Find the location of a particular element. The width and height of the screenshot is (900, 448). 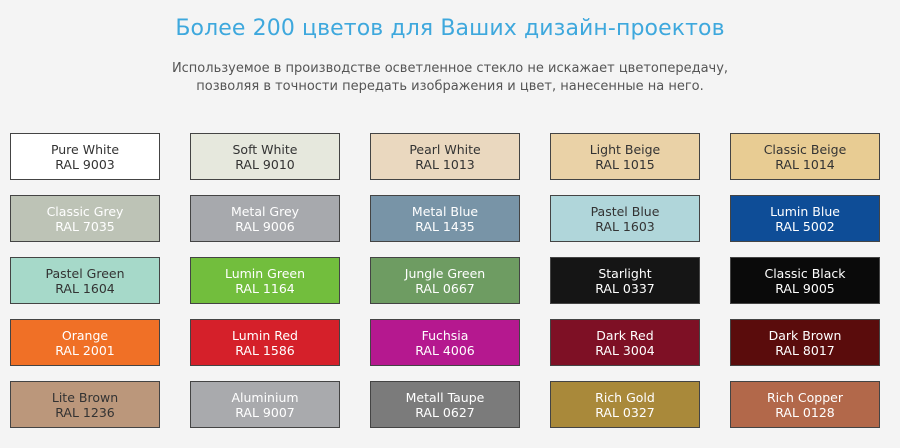

color-swatch: Lumin Blue RAL 5002 is located at coordinates (805, 218).